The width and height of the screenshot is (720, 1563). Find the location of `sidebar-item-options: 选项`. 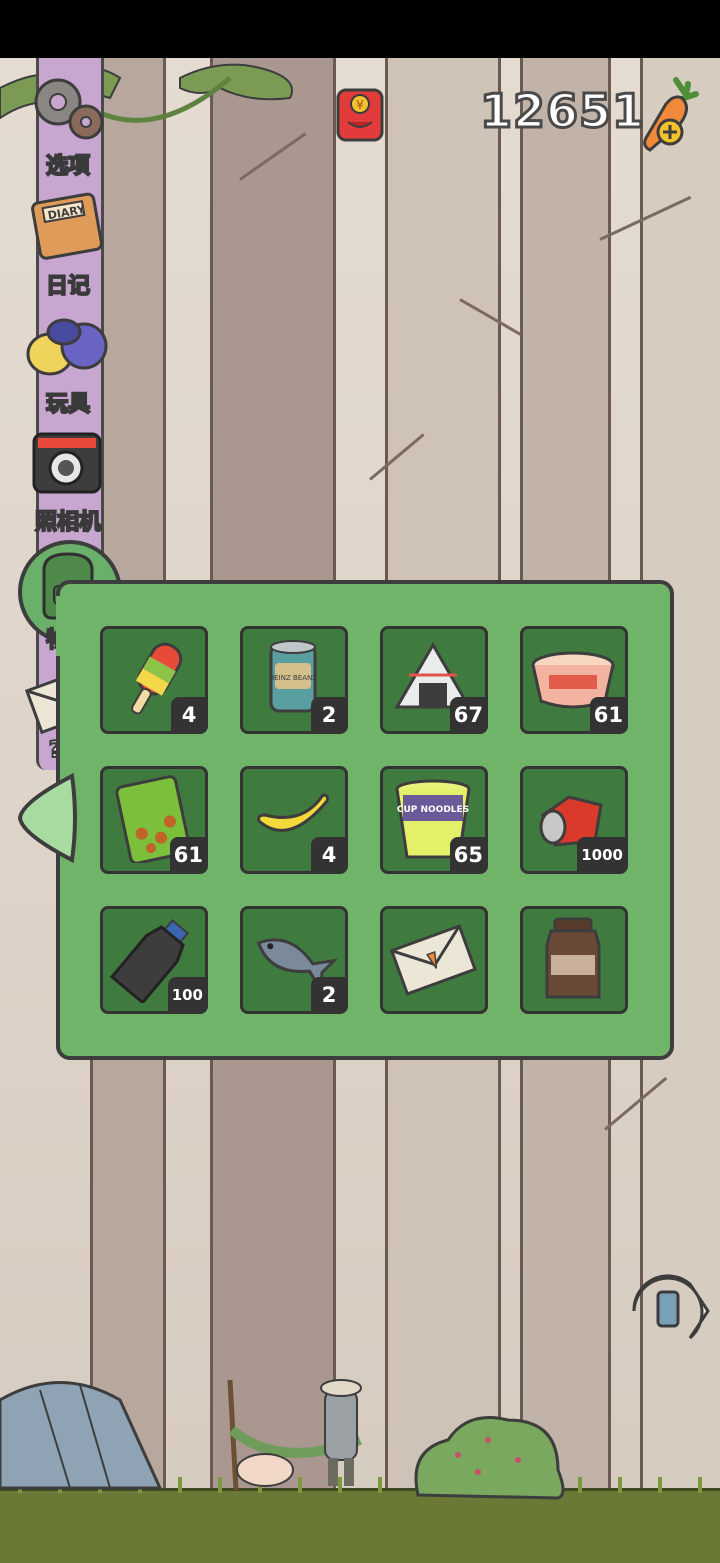

sidebar-item-options: 选项 is located at coordinates (70, 125).